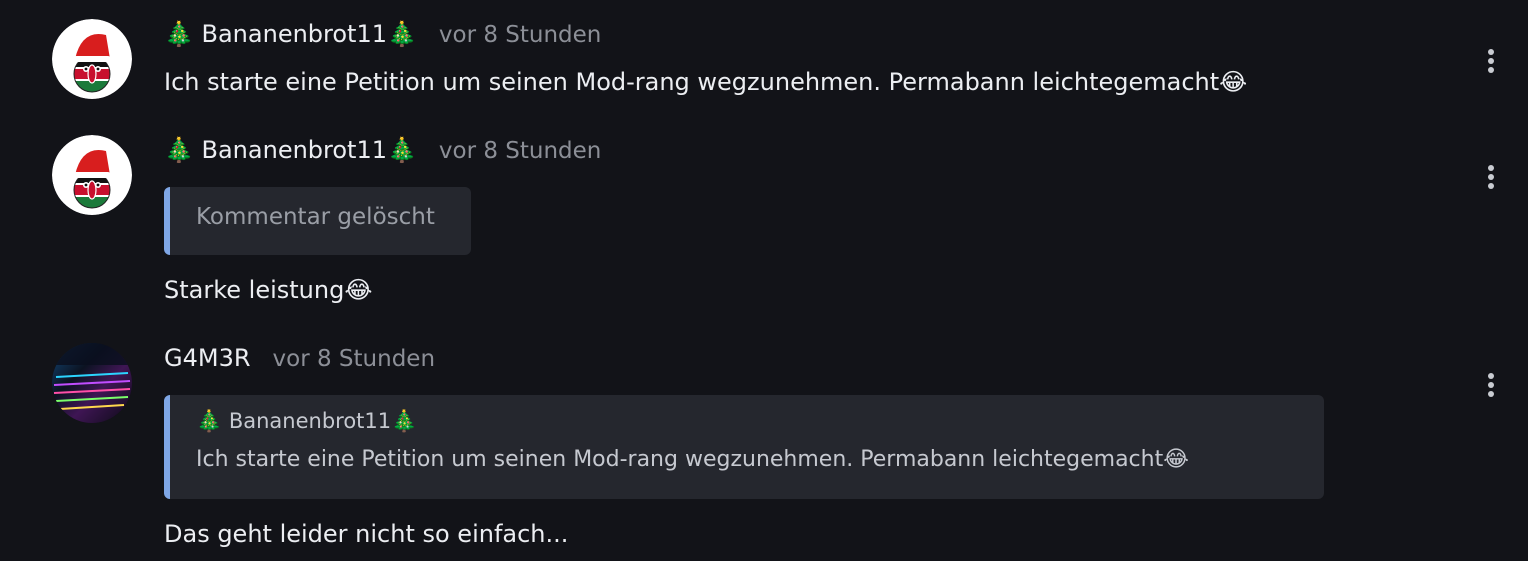  I want to click on comment-timestamp: vor 8 Stunden, so click(354, 359).